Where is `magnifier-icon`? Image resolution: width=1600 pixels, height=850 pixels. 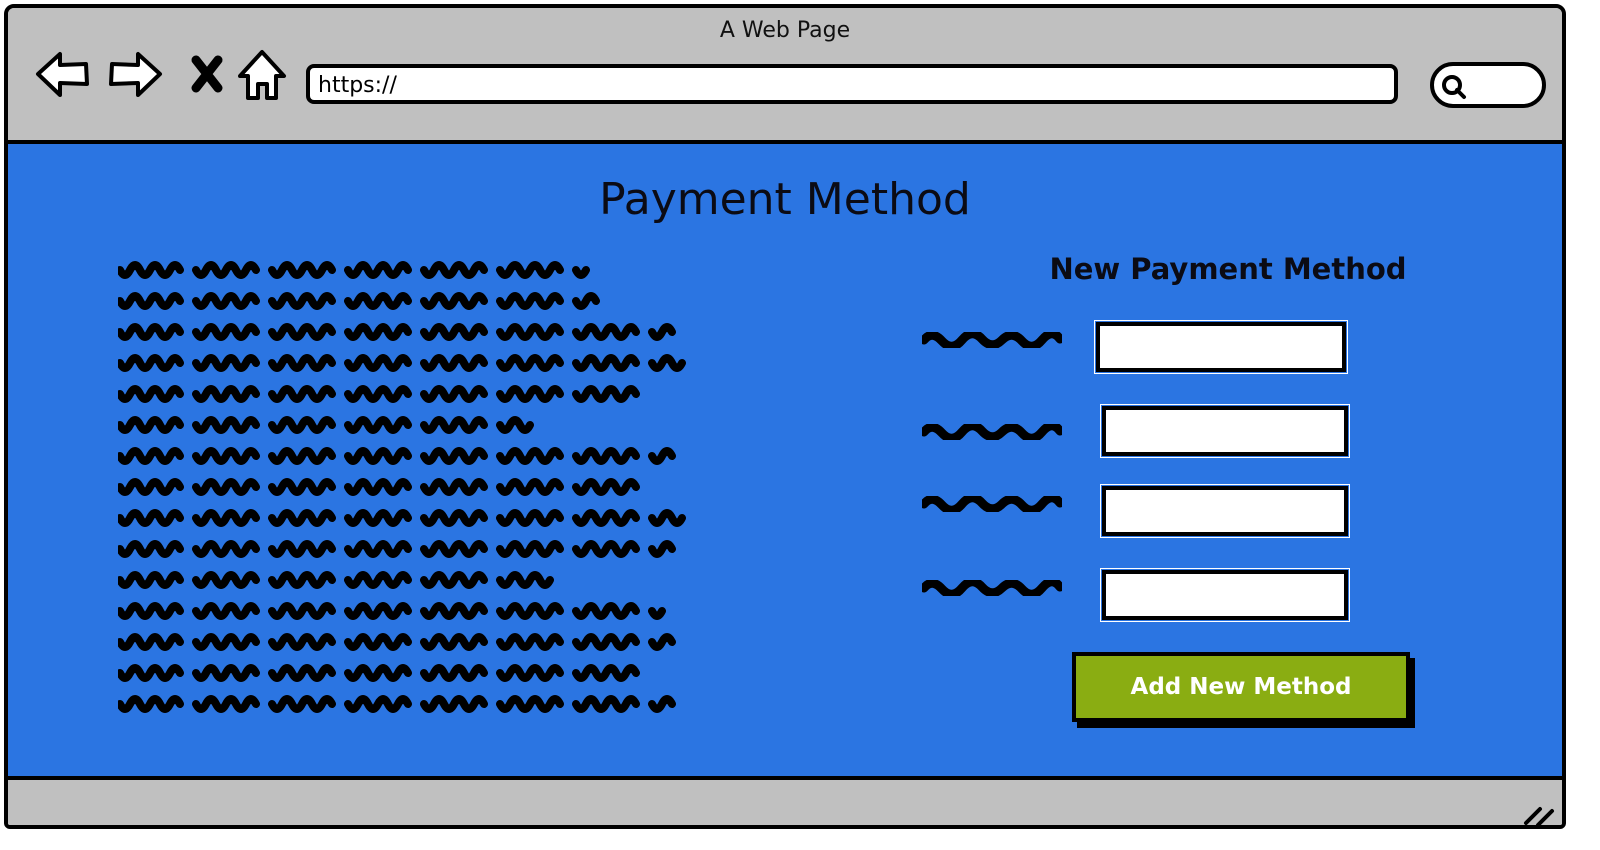 magnifier-icon is located at coordinates (1454, 87).